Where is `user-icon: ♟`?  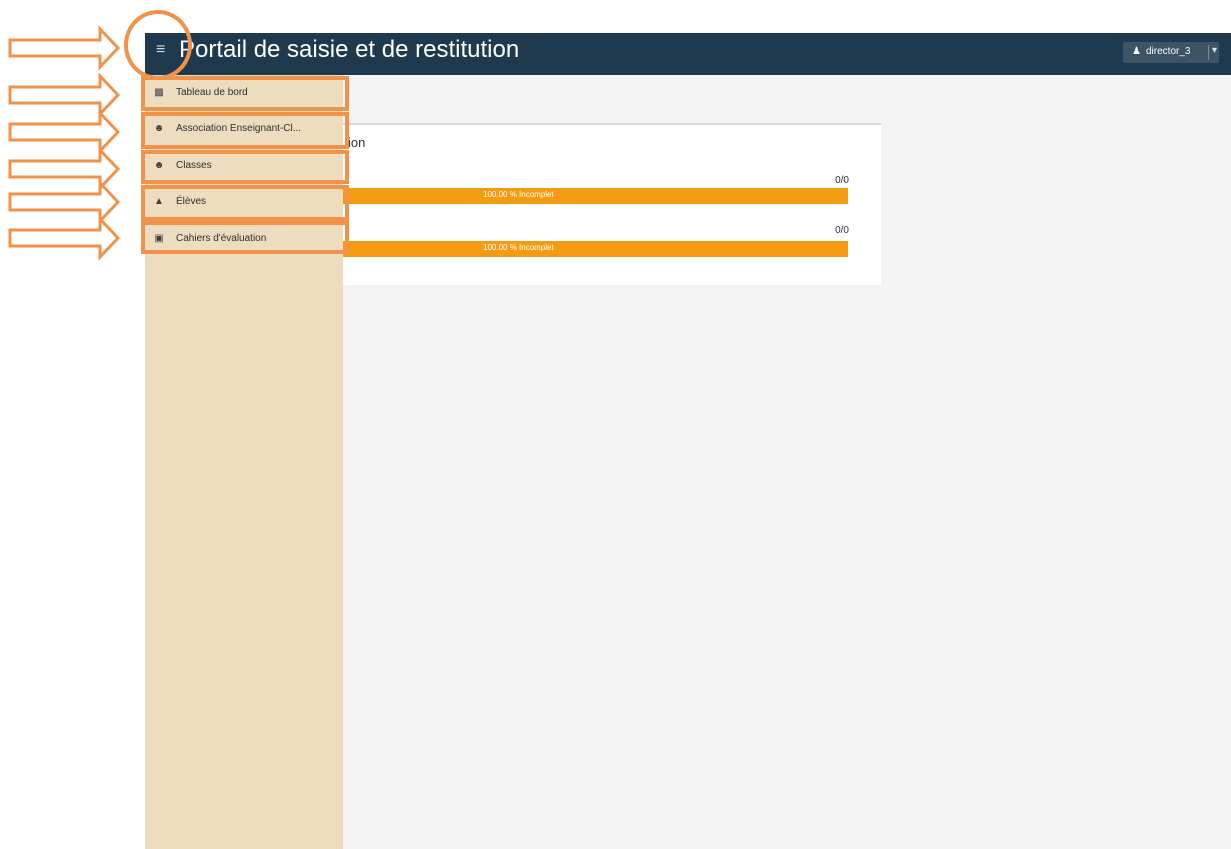 user-icon: ♟ is located at coordinates (1136, 51).